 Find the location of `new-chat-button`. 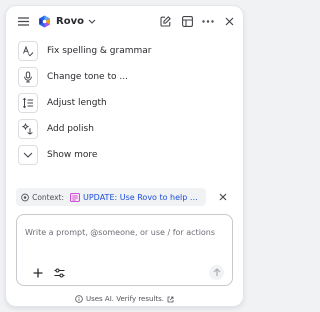

new-chat-button is located at coordinates (165, 21).